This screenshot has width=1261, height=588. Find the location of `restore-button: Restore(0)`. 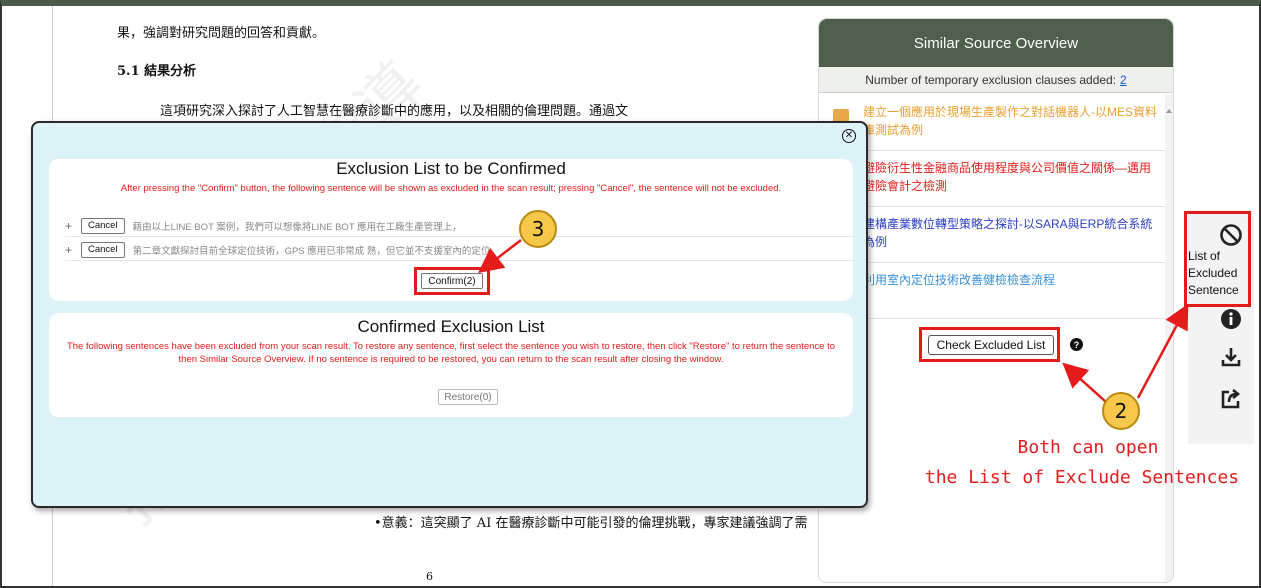

restore-button: Restore(0) is located at coordinates (468, 397).